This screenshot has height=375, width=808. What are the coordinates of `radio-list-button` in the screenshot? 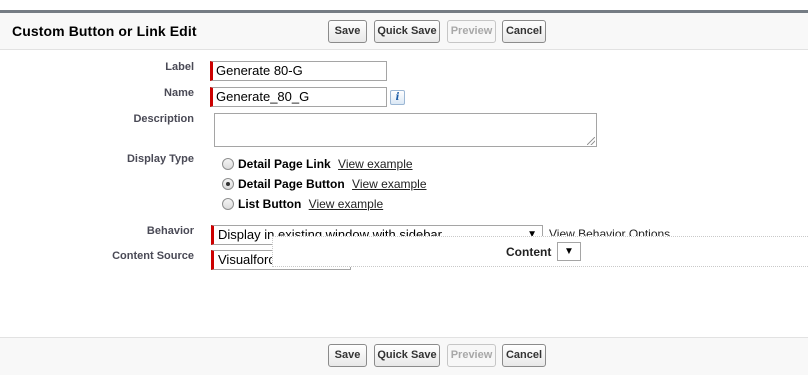 It's located at (228, 204).